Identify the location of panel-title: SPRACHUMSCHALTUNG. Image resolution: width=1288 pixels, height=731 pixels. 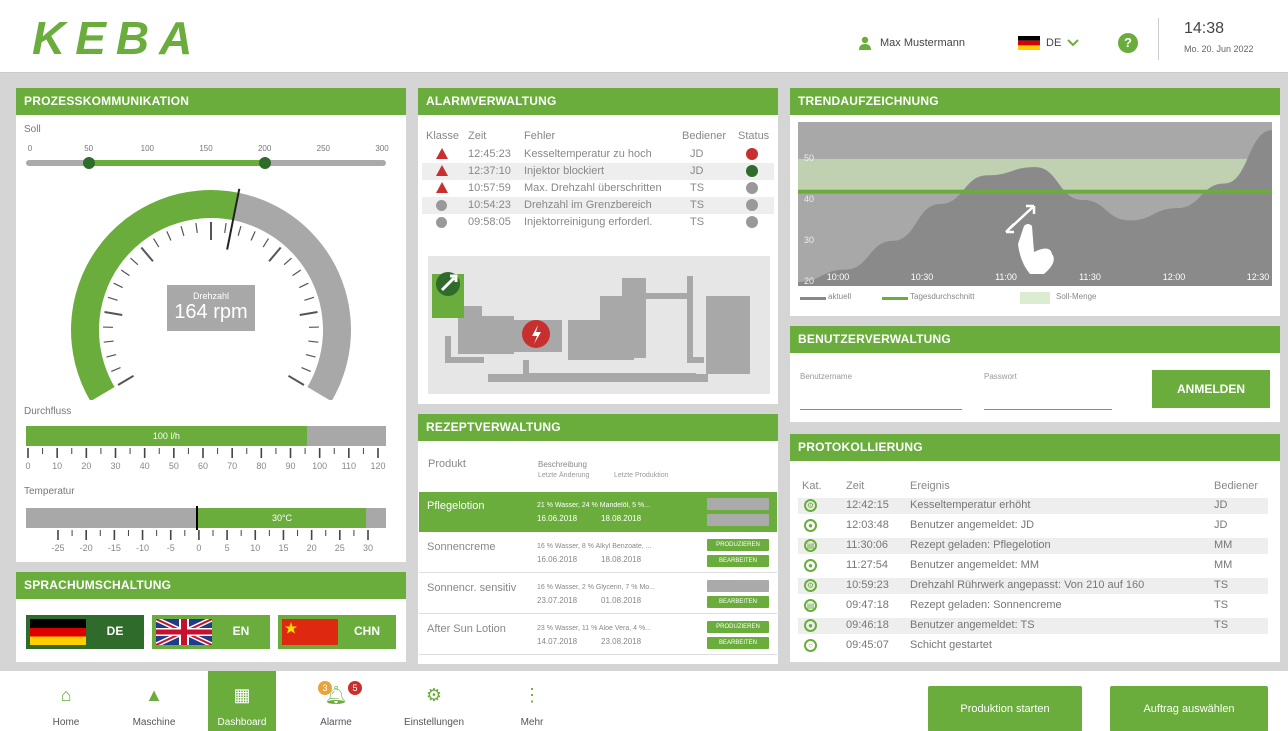
(211, 585).